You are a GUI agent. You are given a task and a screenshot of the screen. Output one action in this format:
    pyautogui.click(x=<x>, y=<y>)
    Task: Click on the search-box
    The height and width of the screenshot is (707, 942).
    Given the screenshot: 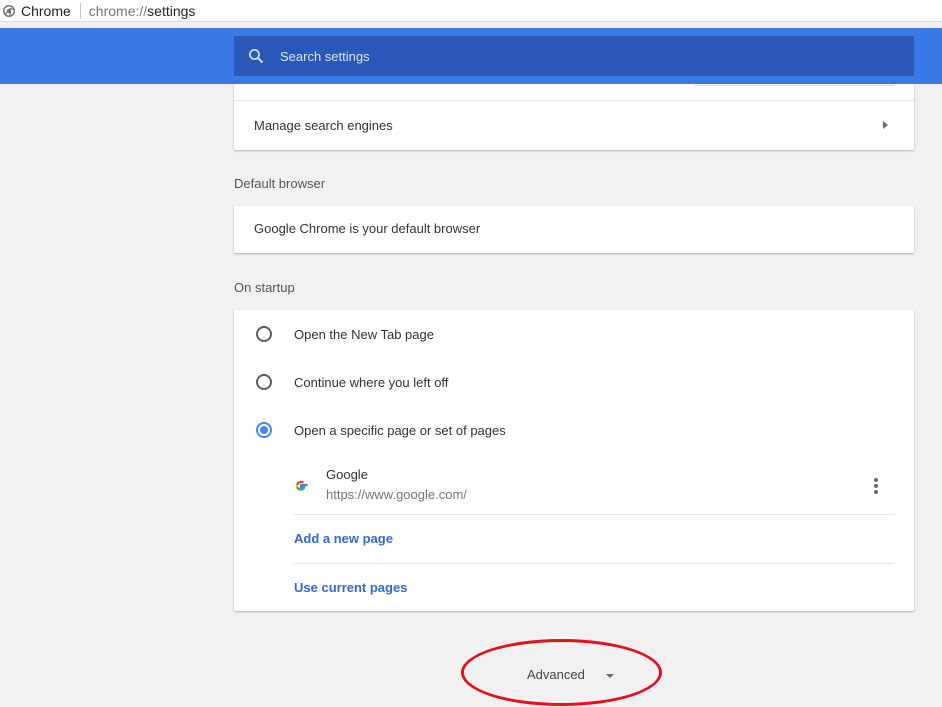 What is the action you would take?
    pyautogui.click(x=574, y=56)
    